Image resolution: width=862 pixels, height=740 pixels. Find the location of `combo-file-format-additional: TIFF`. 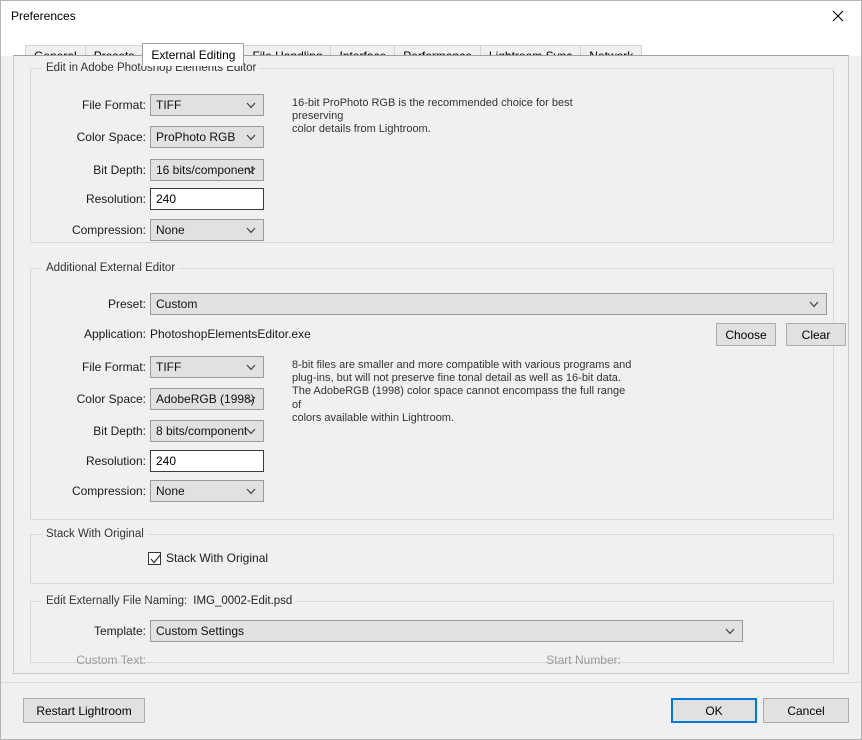

combo-file-format-additional: TIFF is located at coordinates (207, 367).